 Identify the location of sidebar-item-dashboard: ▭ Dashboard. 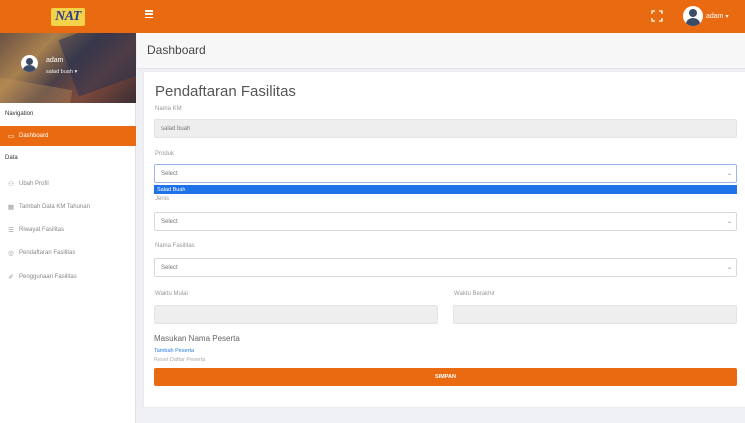
(68, 136).